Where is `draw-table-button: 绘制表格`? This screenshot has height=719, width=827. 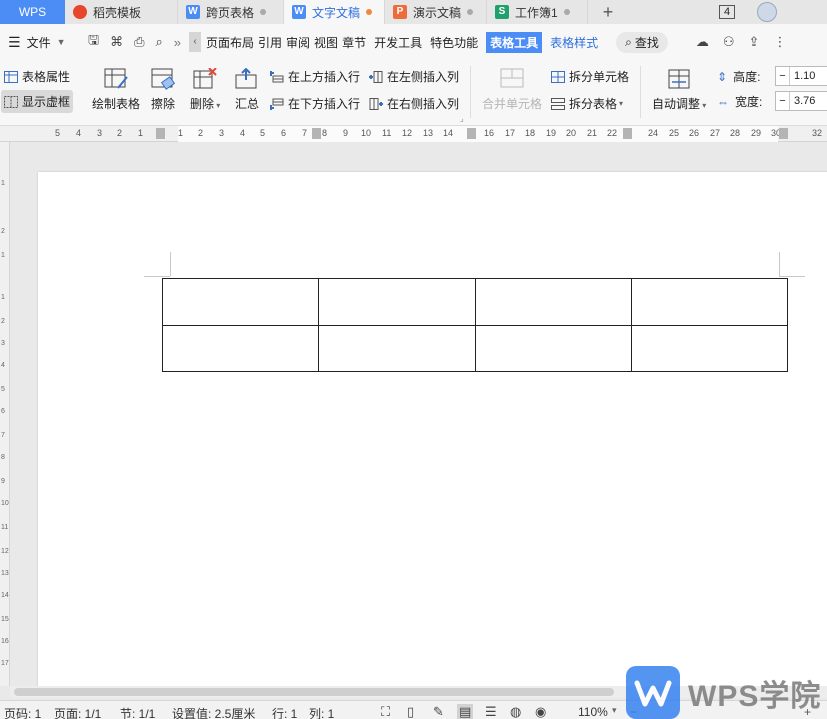 draw-table-button: 绘制表格 is located at coordinates (116, 90).